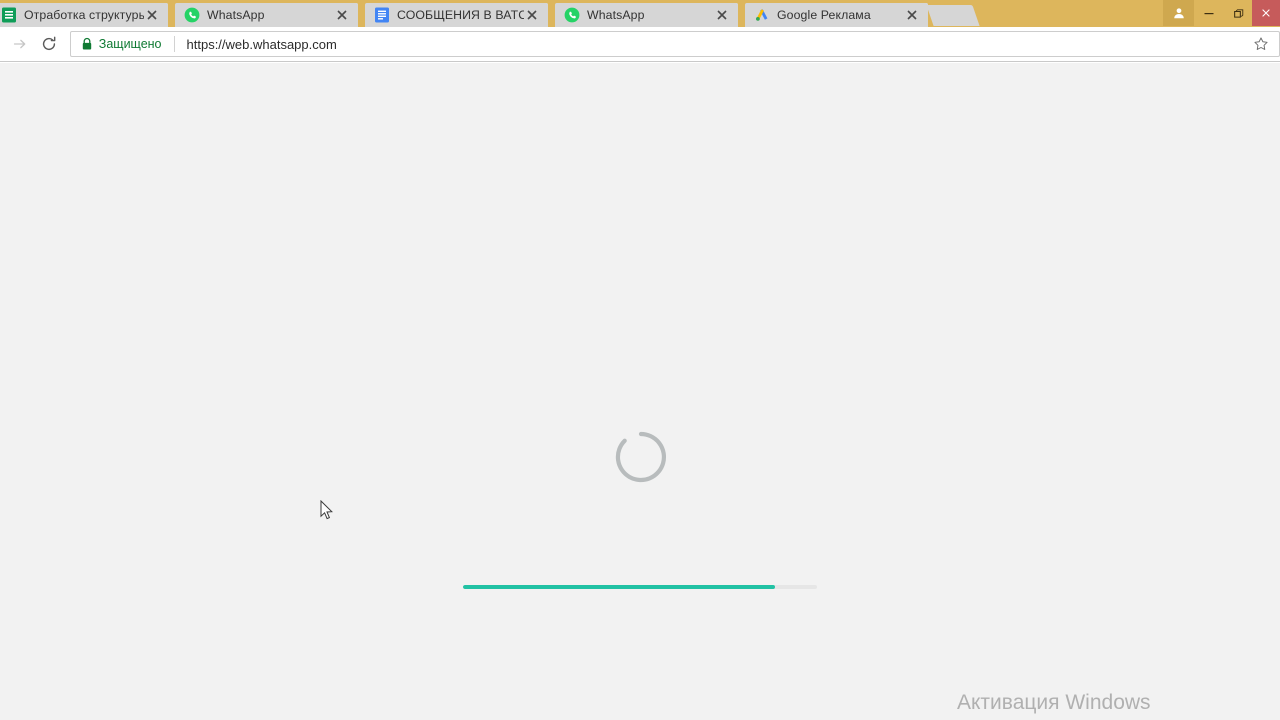 Image resolution: width=1280 pixels, height=720 pixels. I want to click on lock-icon, so click(87, 44).